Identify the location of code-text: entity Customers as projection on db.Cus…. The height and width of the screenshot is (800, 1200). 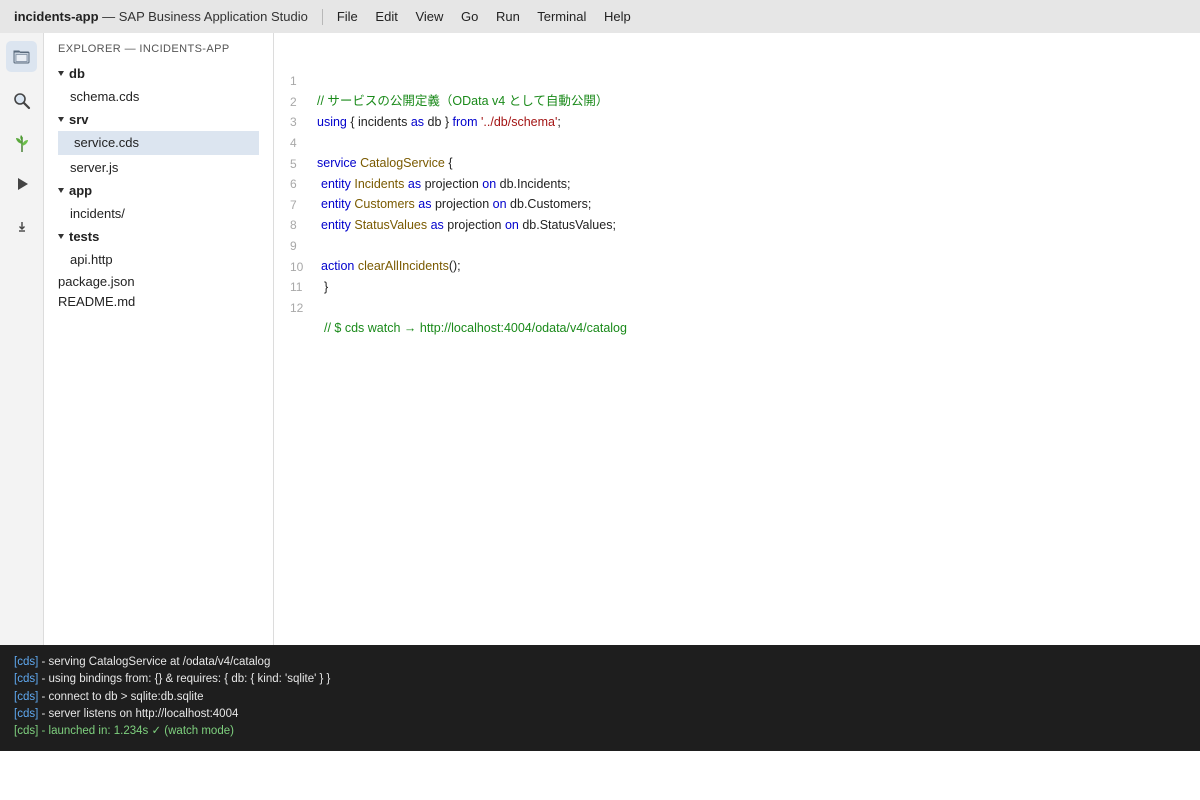
(456, 204).